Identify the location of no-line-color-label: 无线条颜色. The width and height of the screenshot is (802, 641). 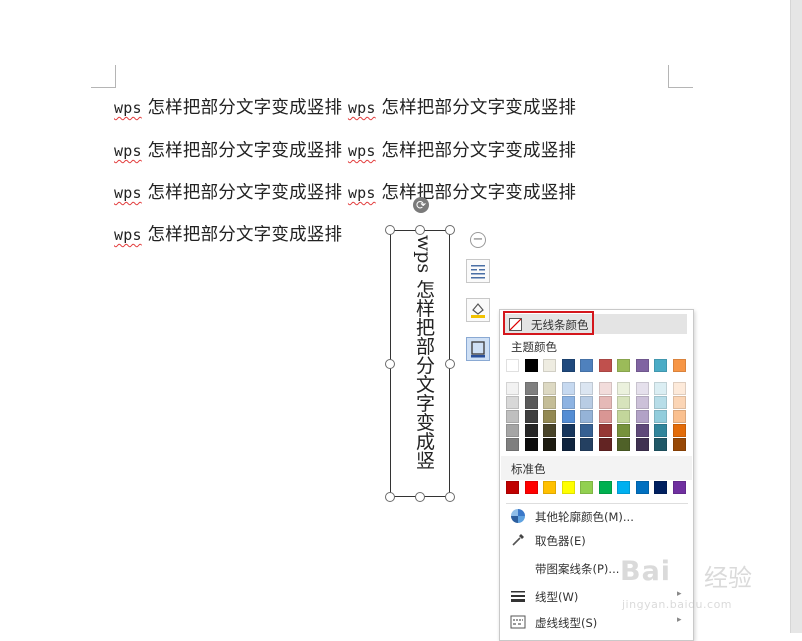
(560, 325).